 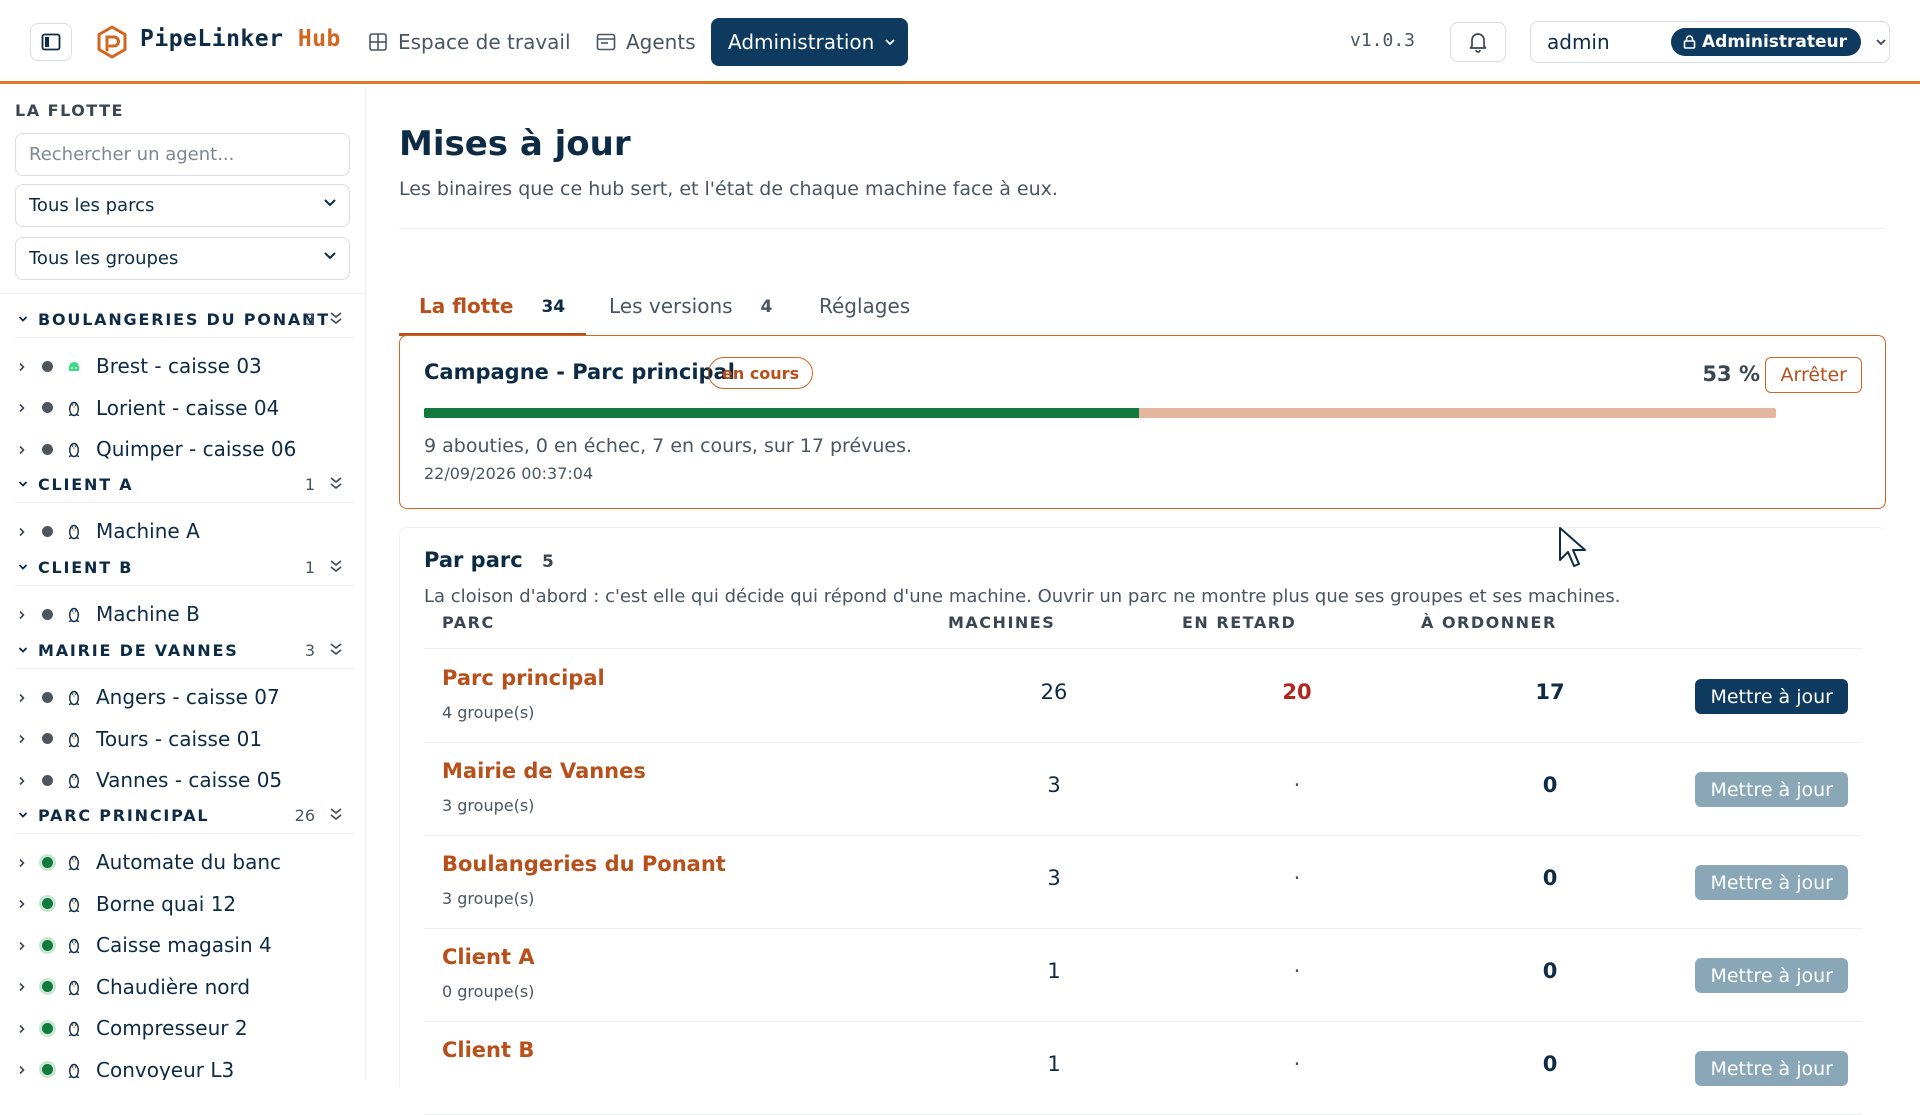 What do you see at coordinates (523, 678) in the screenshot?
I see `park-name-link: Parc principal` at bounding box center [523, 678].